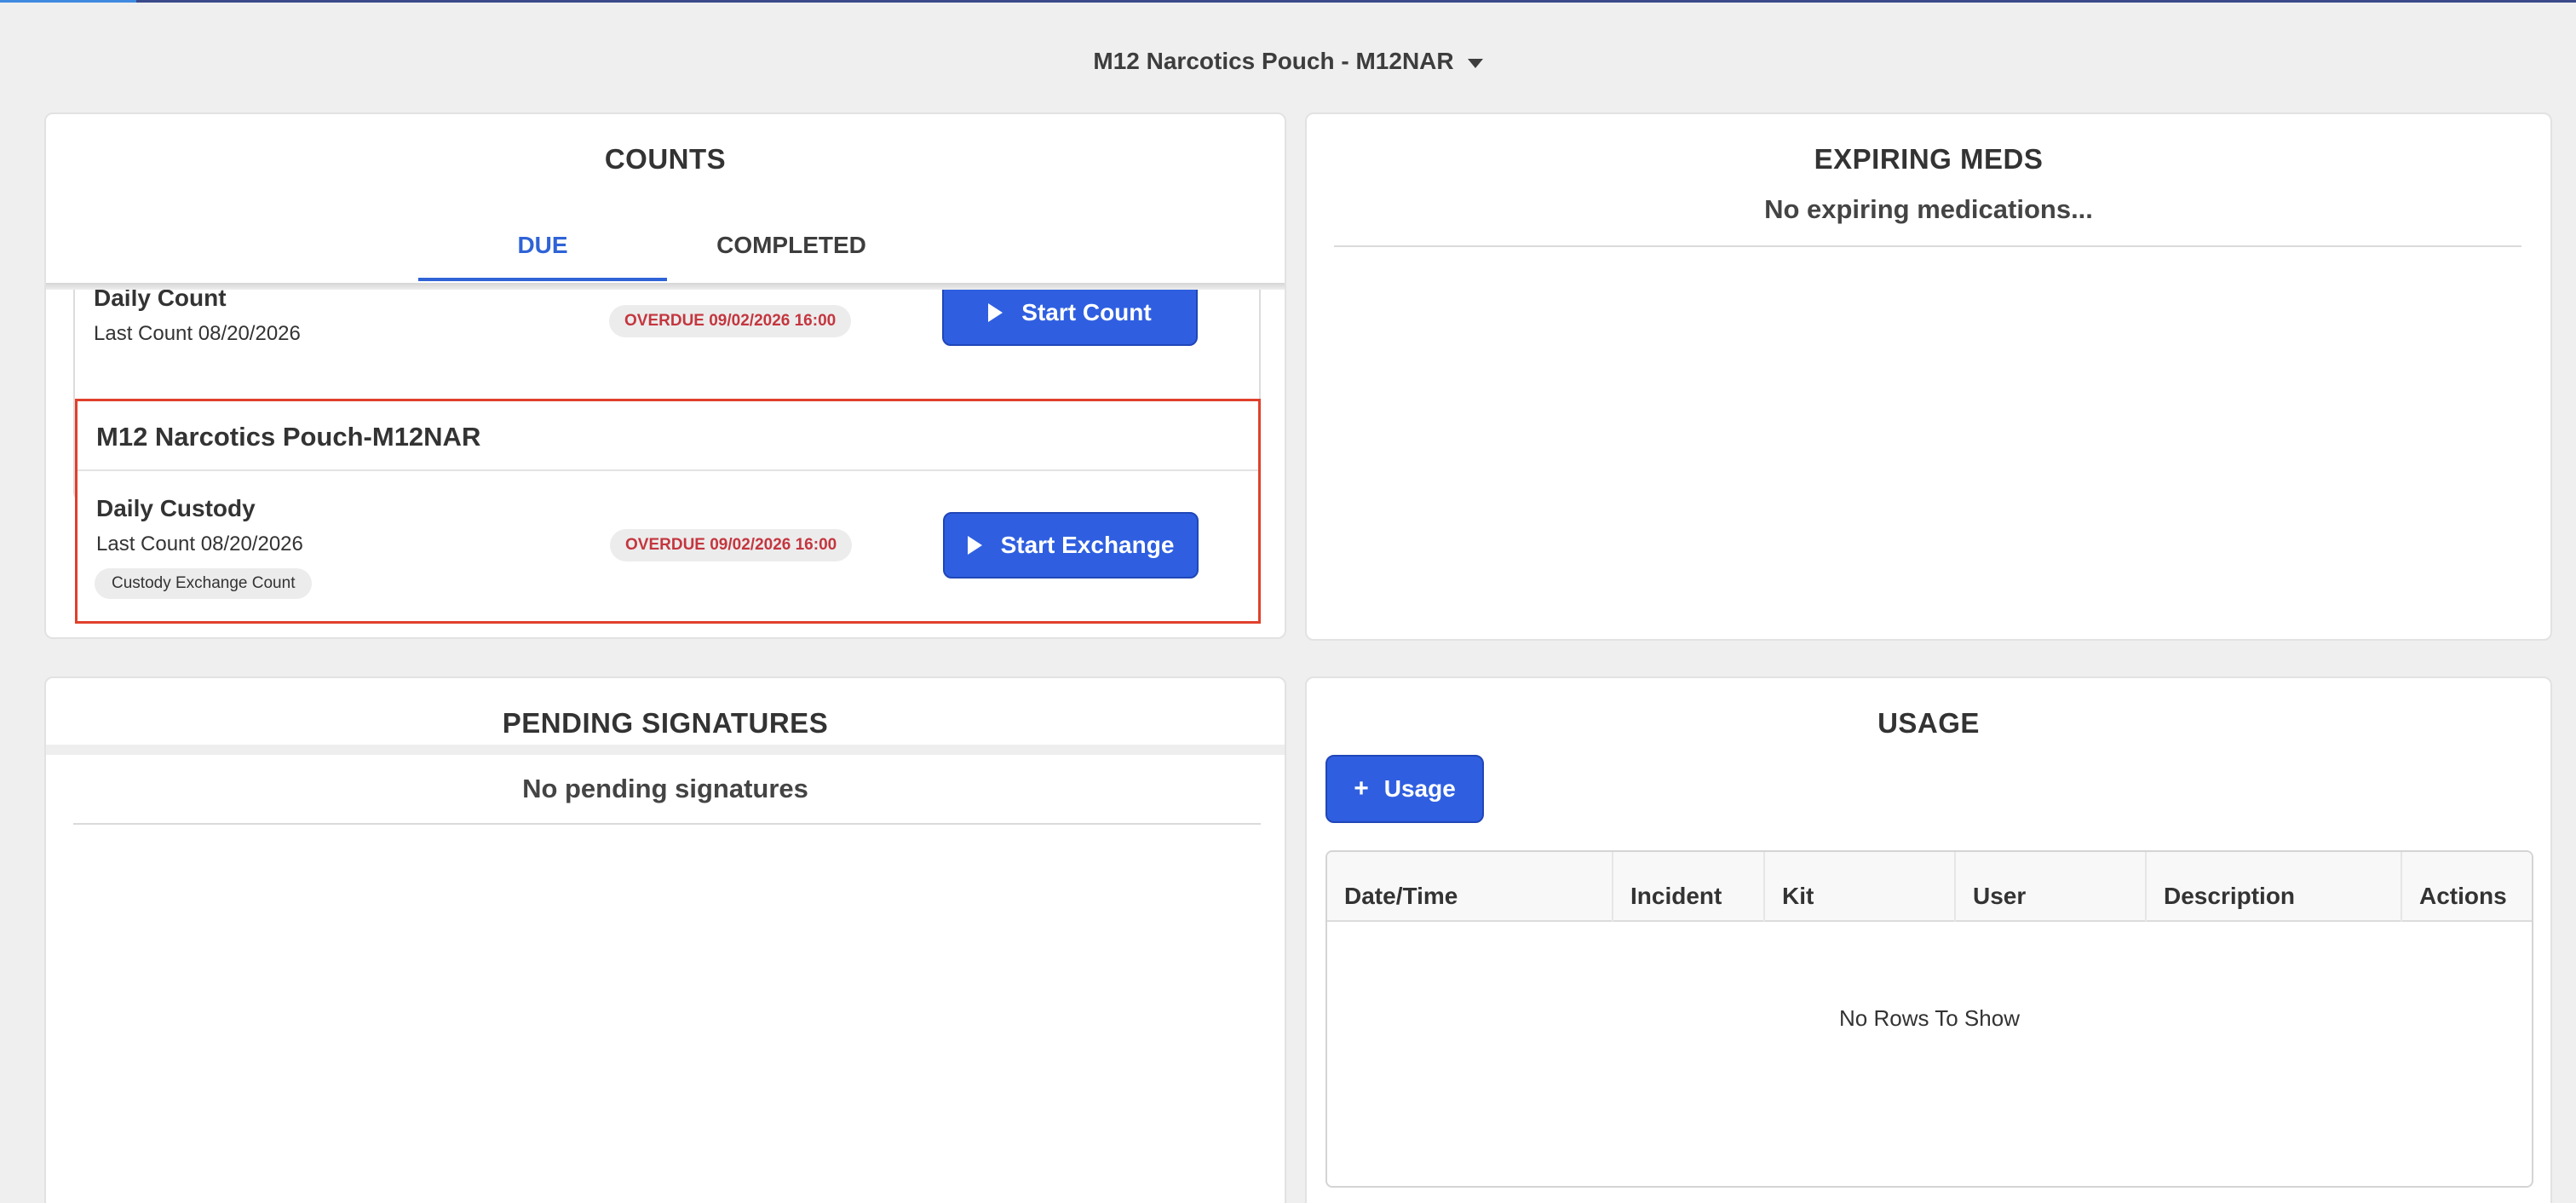 The height and width of the screenshot is (1203, 2576). Describe the element at coordinates (1689, 887) in the screenshot. I see `column-header-incident: Incident` at that location.